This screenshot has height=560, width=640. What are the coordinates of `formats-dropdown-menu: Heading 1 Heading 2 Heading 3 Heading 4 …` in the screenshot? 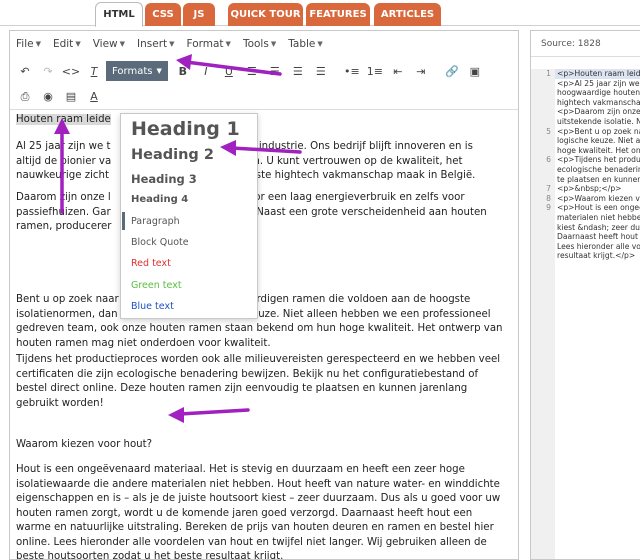 It's located at (189, 216).